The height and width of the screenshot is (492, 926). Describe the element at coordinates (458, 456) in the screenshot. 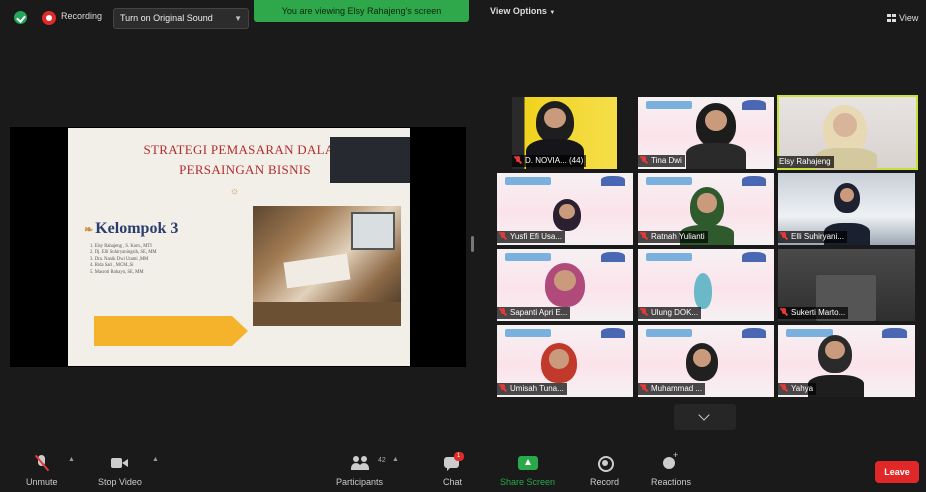

I see `chat-unread-badge: 1` at that location.